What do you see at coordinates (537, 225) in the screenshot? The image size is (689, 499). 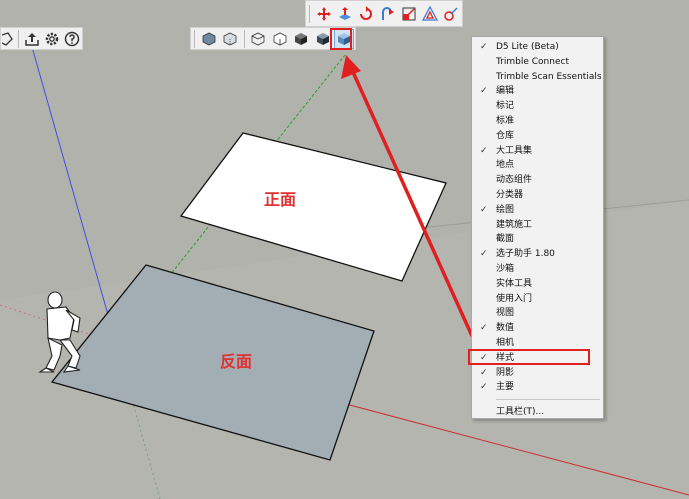 I see `menu-item-12: 建筑施工` at bounding box center [537, 225].